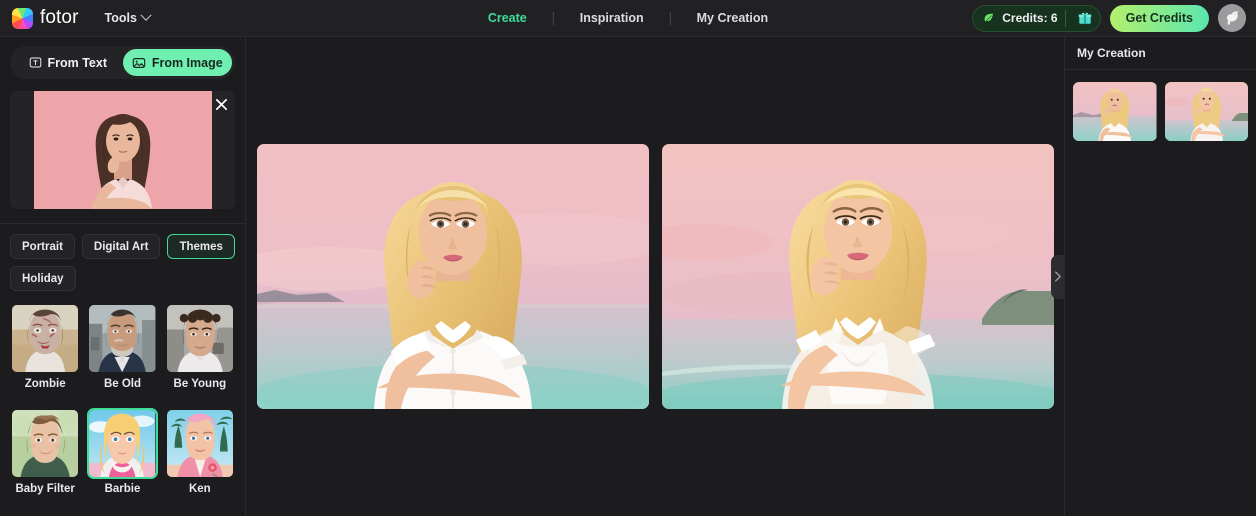  What do you see at coordinates (733, 18) in the screenshot?
I see `nav-item-my-creation: My Creation` at bounding box center [733, 18].